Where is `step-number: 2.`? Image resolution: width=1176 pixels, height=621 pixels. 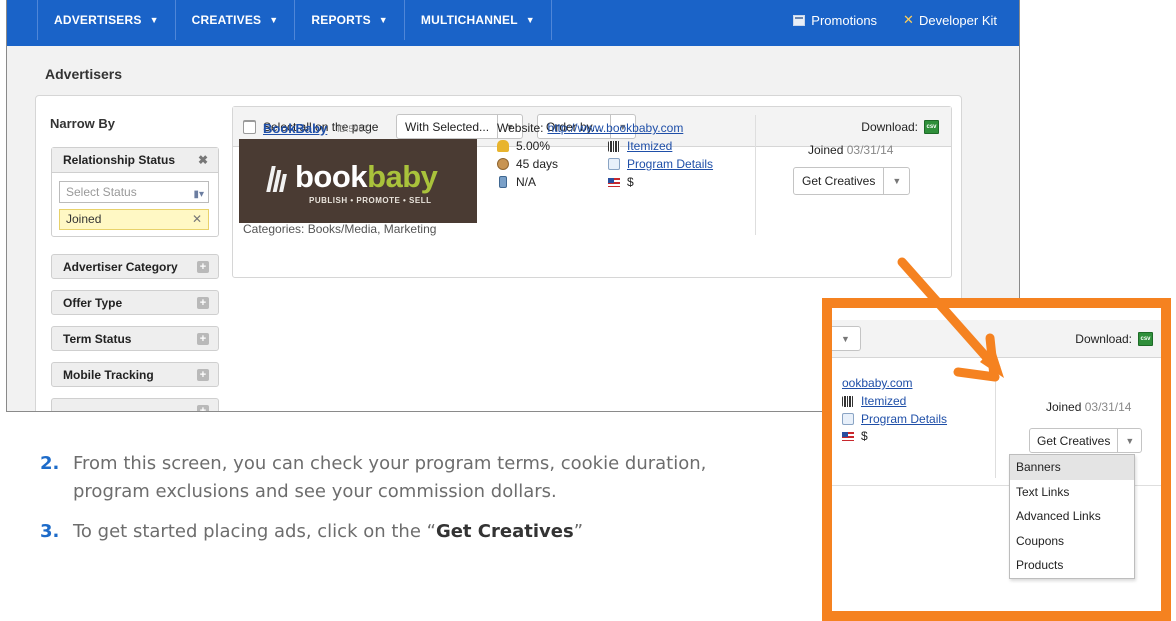 step-number: 2. is located at coordinates (50, 463).